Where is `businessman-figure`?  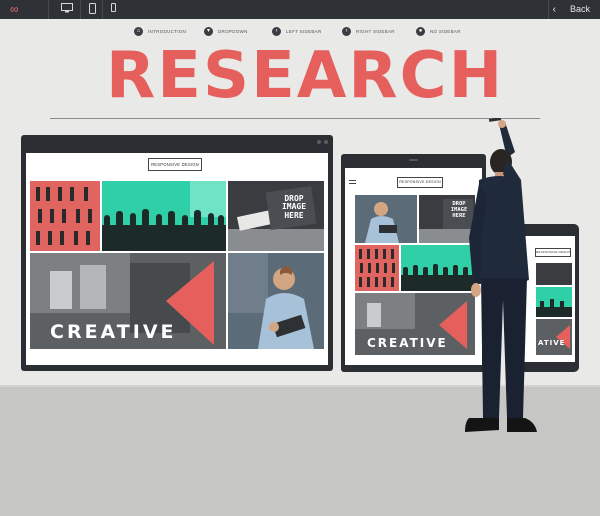 businessman-figure is located at coordinates (502, 282).